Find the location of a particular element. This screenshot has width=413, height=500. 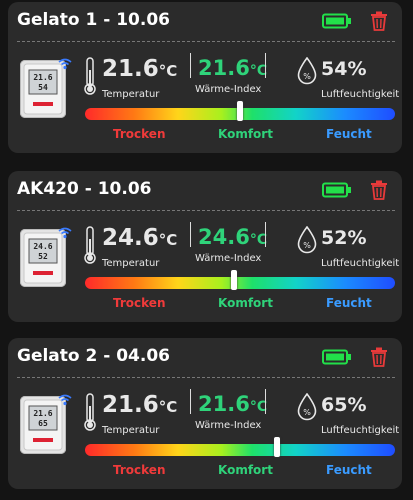

svg-text: 52 is located at coordinates (43, 256).